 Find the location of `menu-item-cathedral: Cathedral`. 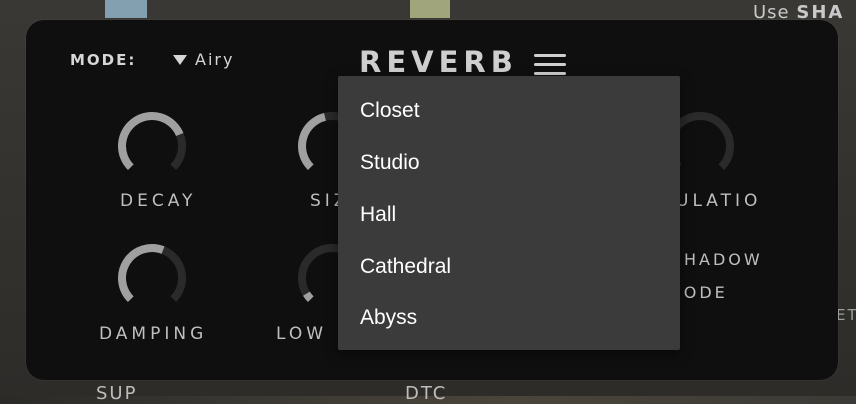

menu-item-cathedral: Cathedral is located at coordinates (405, 267).